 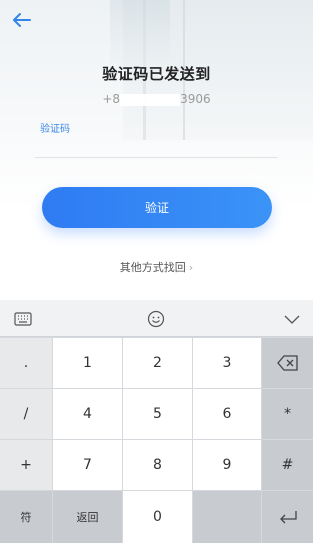 I want to click on key-4: 4, so click(x=87, y=414).